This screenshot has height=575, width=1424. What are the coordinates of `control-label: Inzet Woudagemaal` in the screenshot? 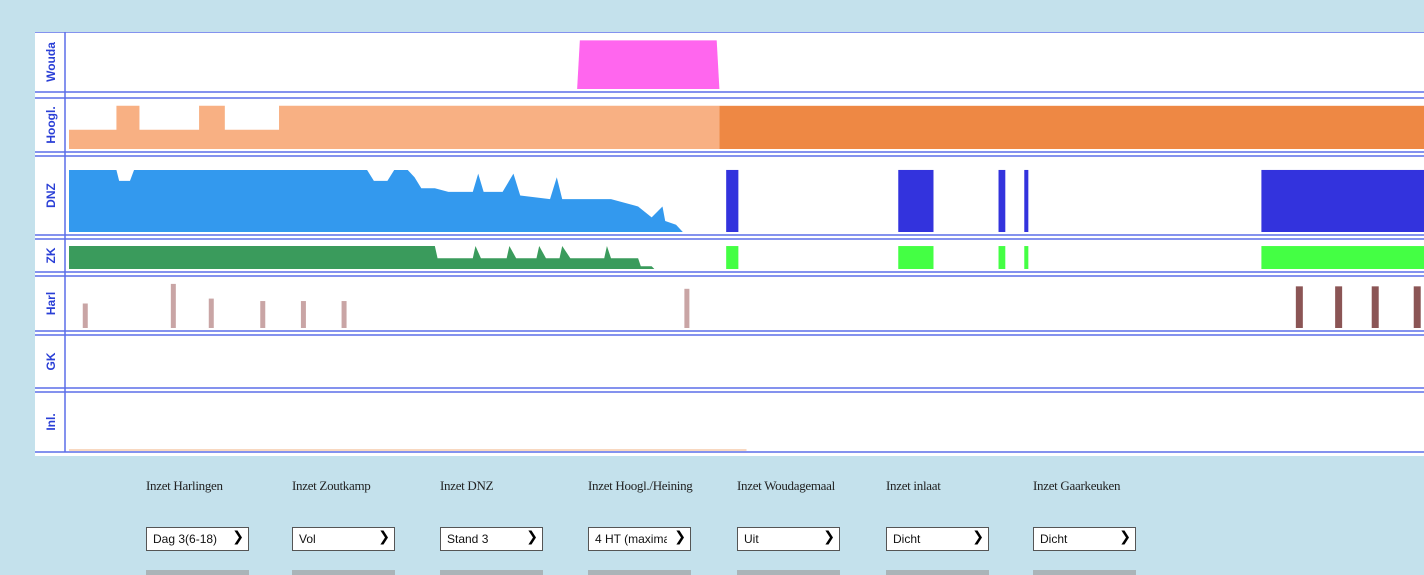 It's located at (786, 485).